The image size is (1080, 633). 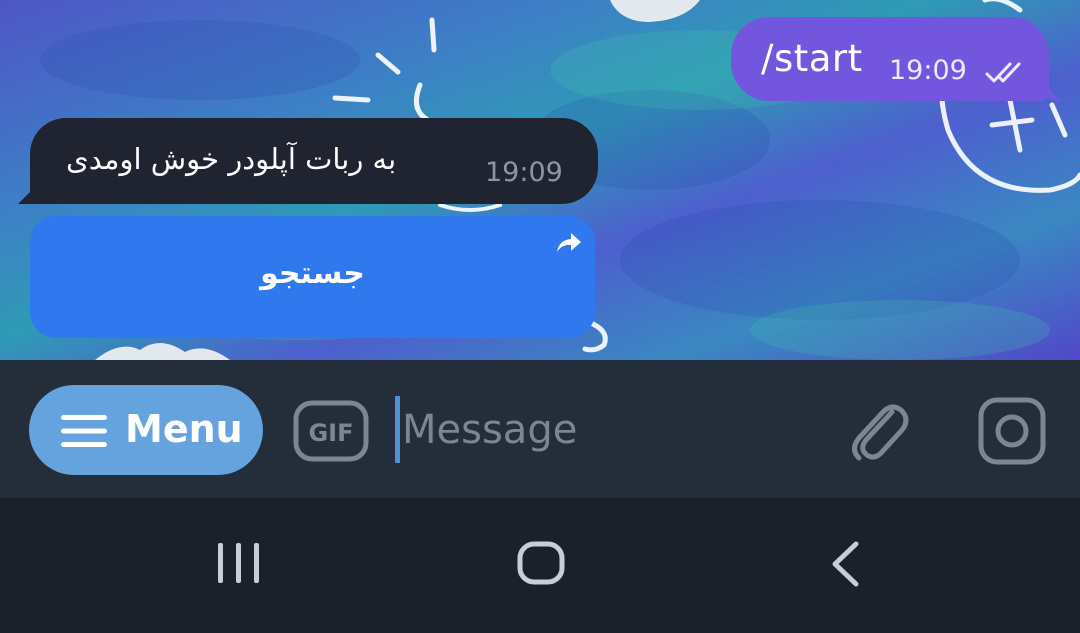 I want to click on read-double-check-icon, so click(x=1003, y=72).